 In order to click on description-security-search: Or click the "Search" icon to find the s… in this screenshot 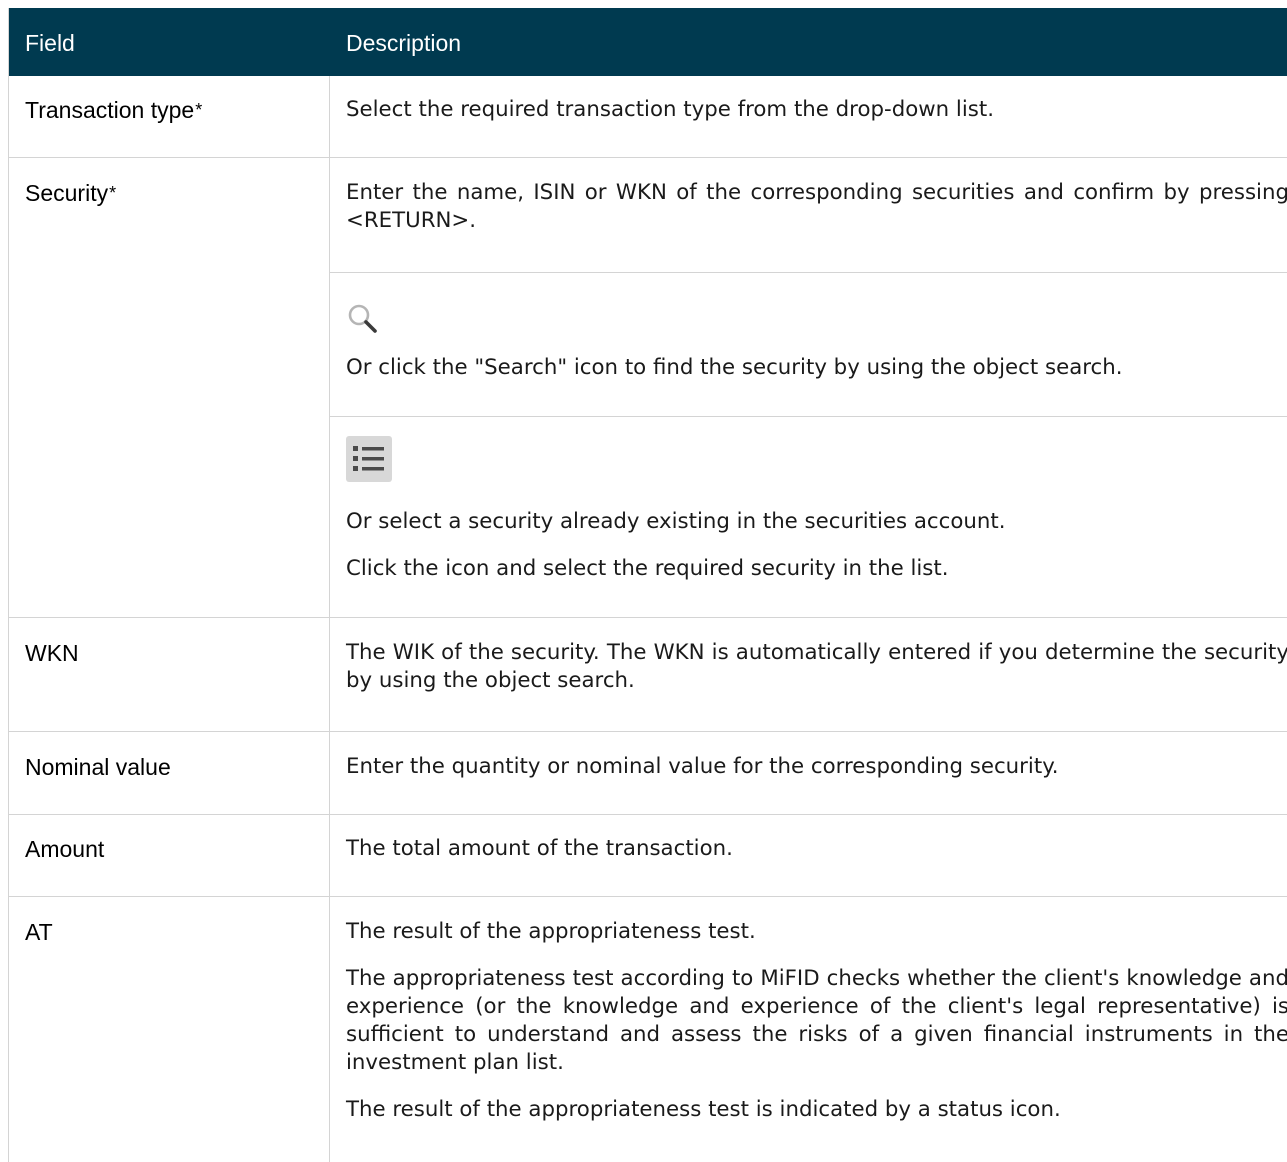, I will do `click(734, 367)`.